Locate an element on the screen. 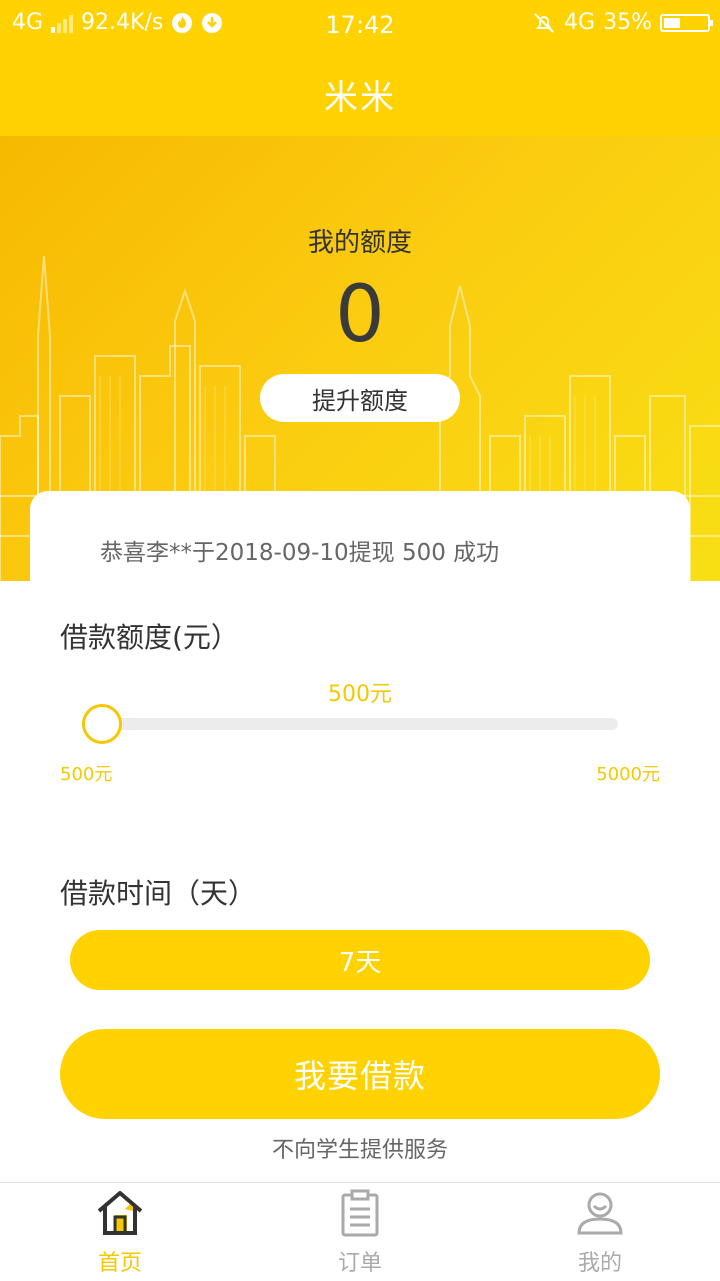 This screenshot has height=1281, width=720. nav-item-profile: 我的 is located at coordinates (600, 1232).